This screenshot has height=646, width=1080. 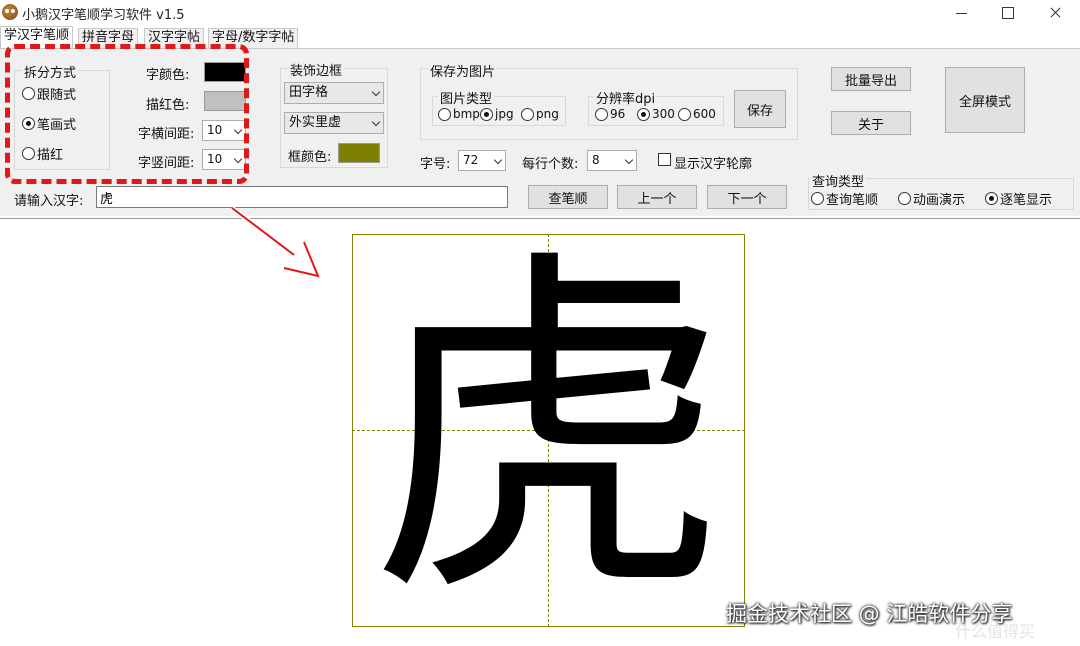 What do you see at coordinates (657, 197) in the screenshot?
I see `prev-button: 上一个` at bounding box center [657, 197].